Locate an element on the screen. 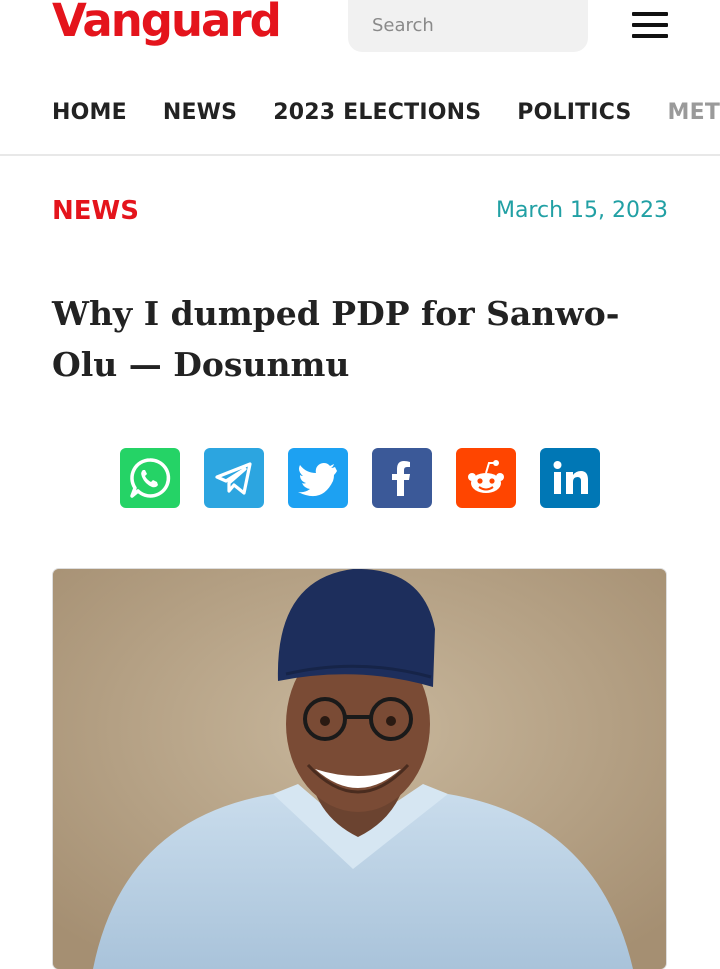  share-twitter-button is located at coordinates (318, 478).